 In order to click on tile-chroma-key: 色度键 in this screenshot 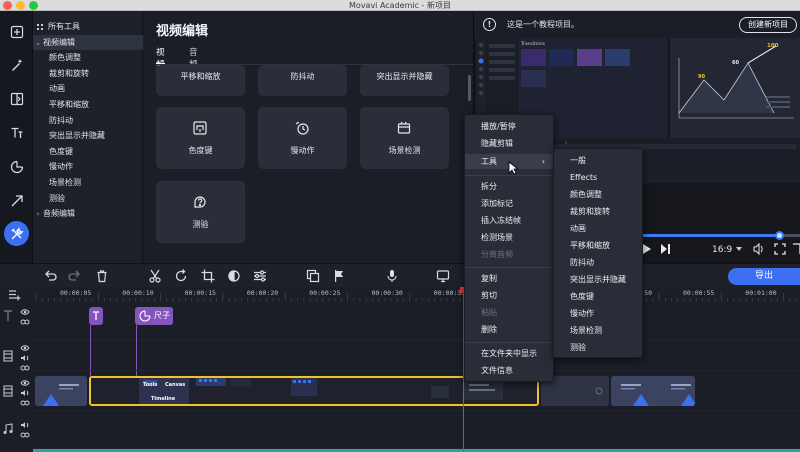, I will do `click(200, 138)`.